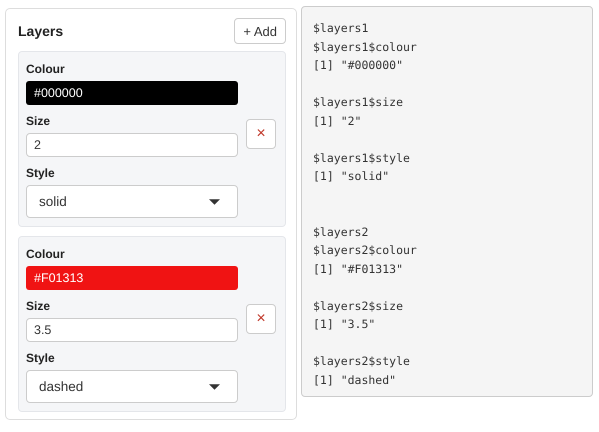 This screenshot has width=599, height=432. What do you see at coordinates (358, 269) in the screenshot?
I see `output-line: [1] "#F01313"` at bounding box center [358, 269].